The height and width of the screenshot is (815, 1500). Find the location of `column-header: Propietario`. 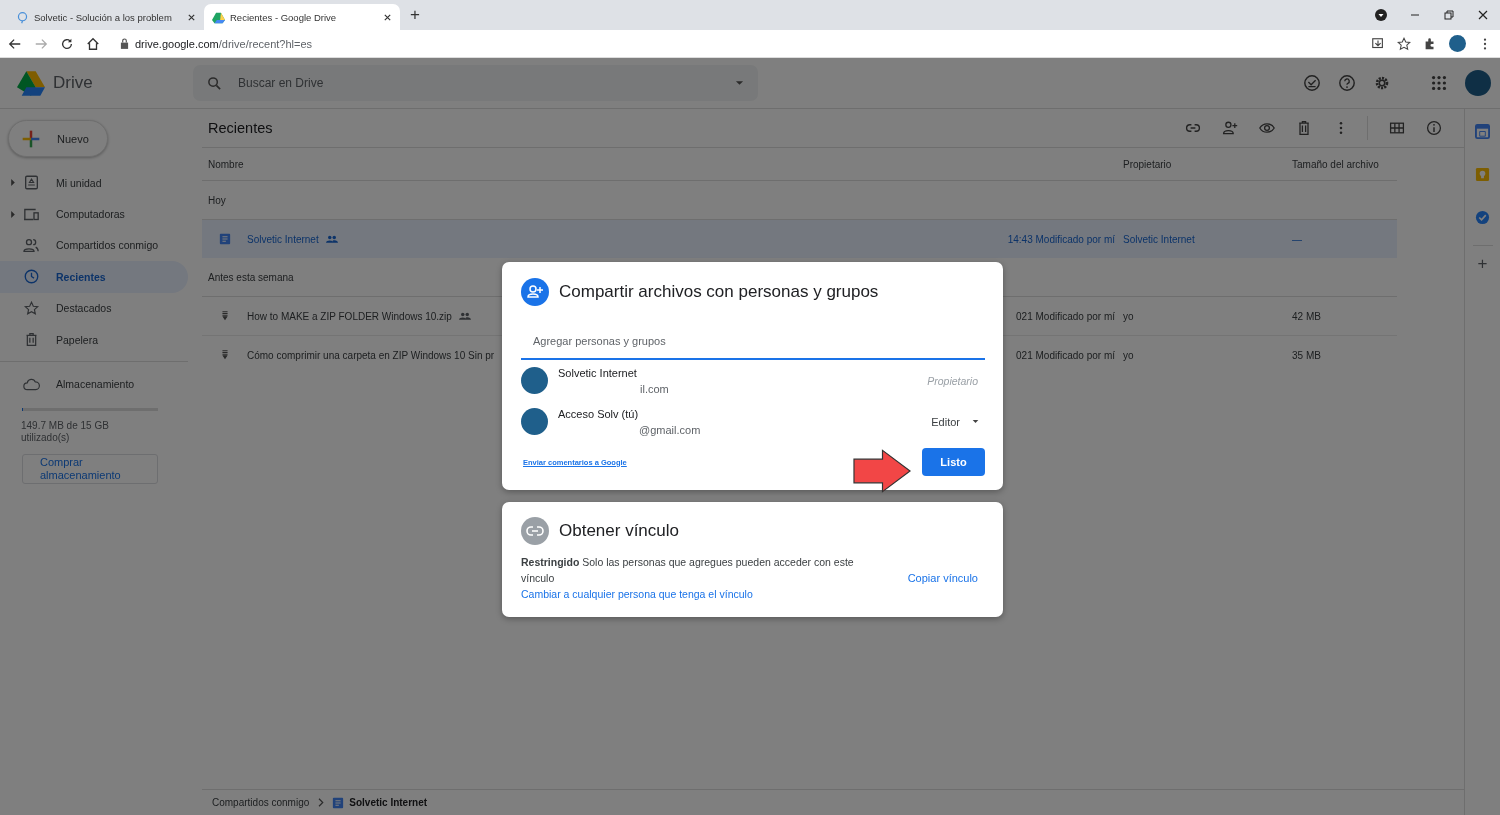

column-header: Propietario is located at coordinates (1207, 164).